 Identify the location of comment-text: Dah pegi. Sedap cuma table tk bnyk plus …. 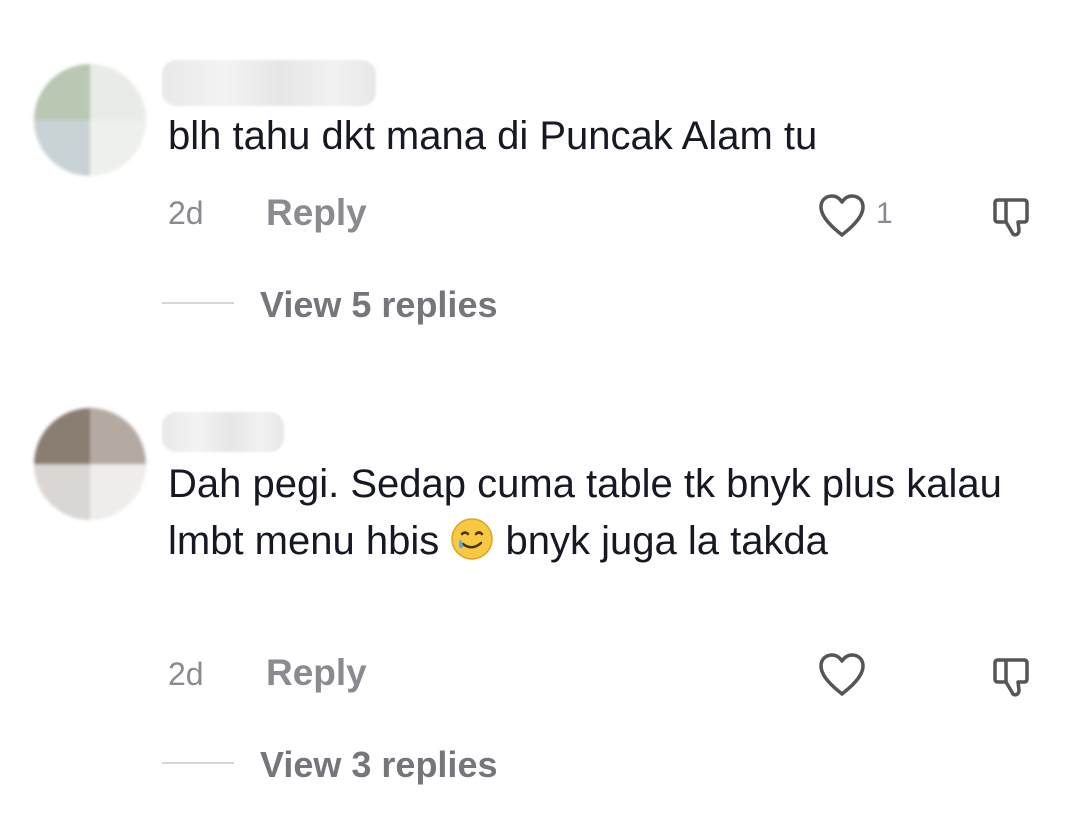
(608, 513).